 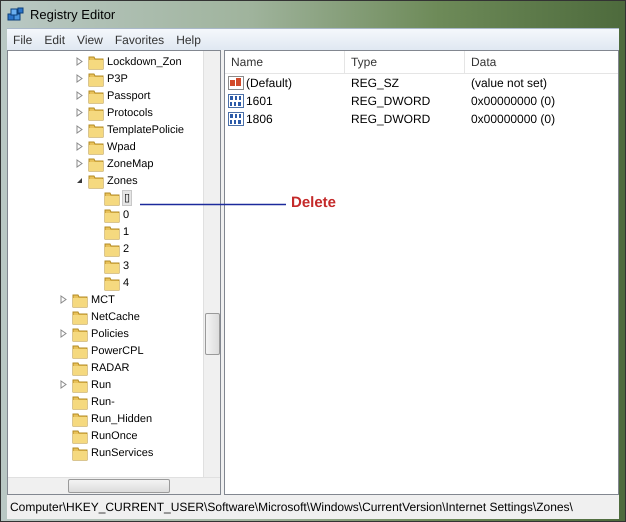 What do you see at coordinates (79, 180) in the screenshot?
I see `collapse-arrow-icon` at bounding box center [79, 180].